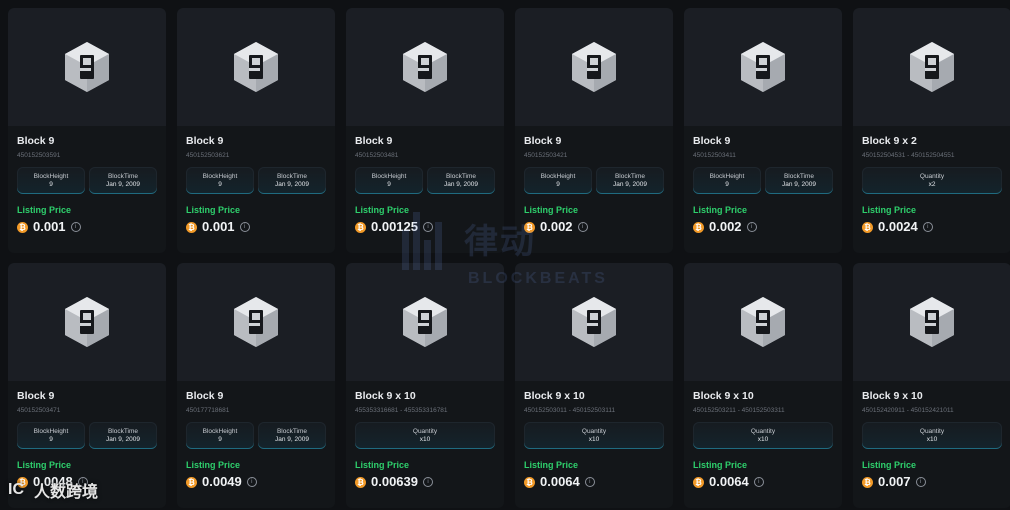  I want to click on price-value: 0.00125, so click(394, 226).